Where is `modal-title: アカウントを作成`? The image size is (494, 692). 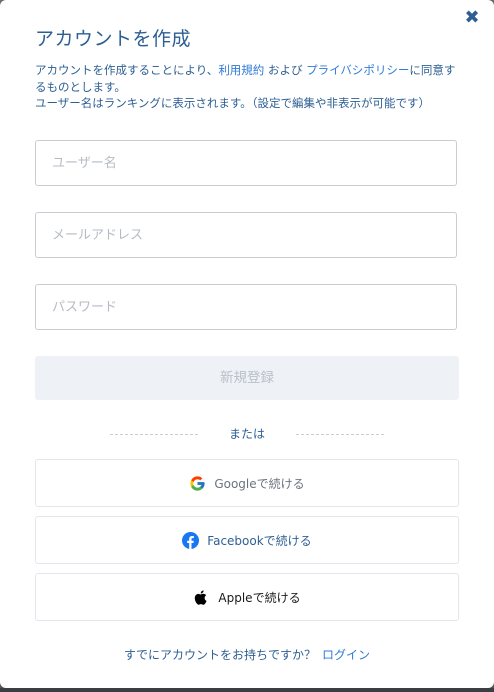
modal-title: アカウントを作成 is located at coordinates (113, 39).